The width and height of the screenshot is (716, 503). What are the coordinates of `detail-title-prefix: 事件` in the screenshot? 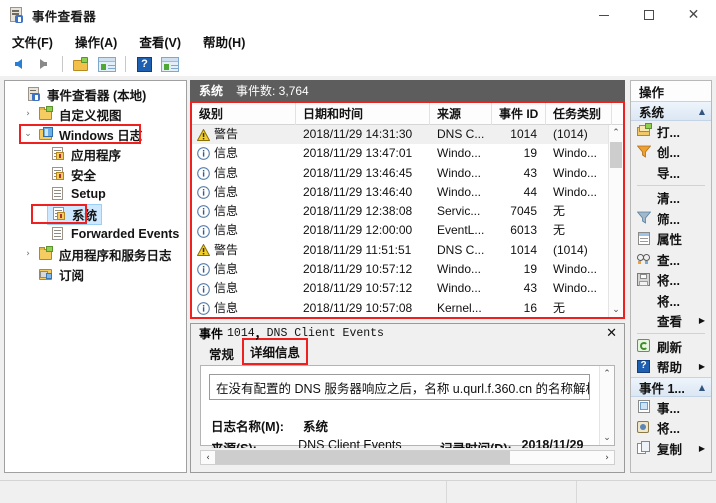 It's located at (211, 334).